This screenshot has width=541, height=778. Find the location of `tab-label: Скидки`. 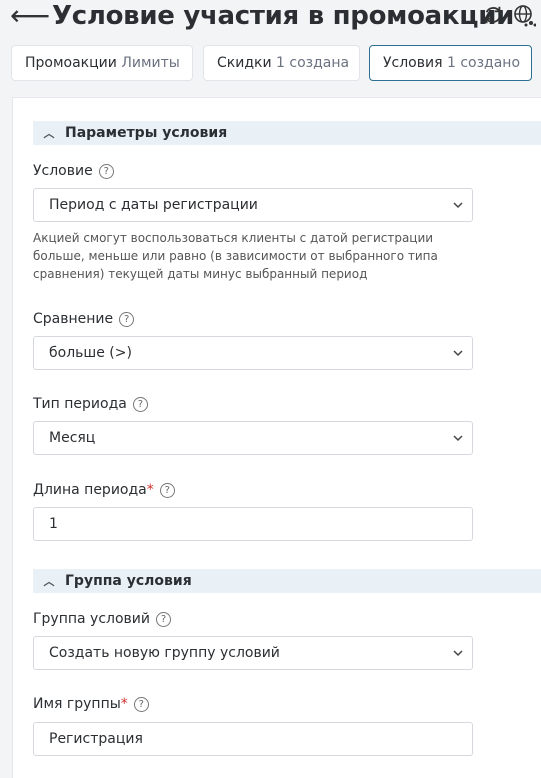

tab-label: Скидки is located at coordinates (244, 63).